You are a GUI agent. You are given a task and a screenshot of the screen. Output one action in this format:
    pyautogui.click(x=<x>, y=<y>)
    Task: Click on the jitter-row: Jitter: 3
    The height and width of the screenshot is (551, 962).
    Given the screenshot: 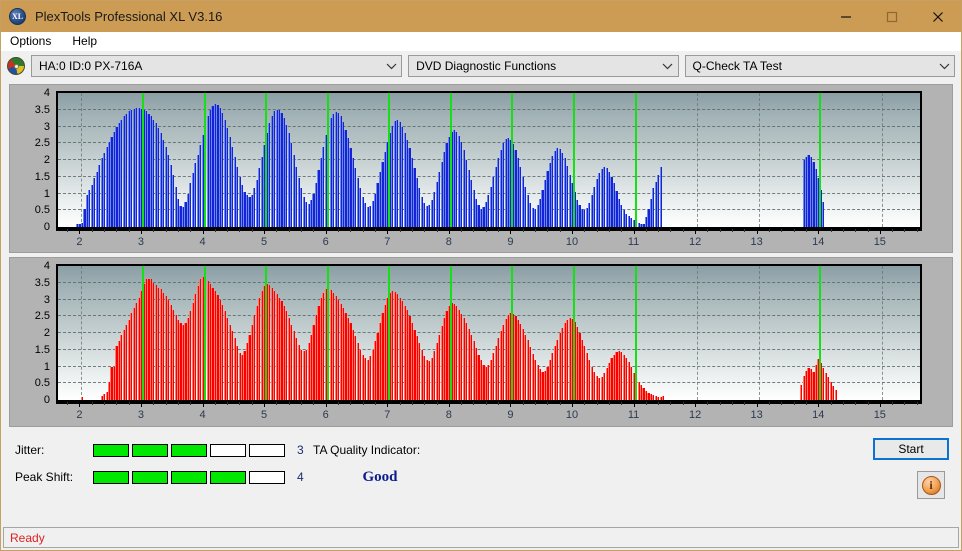 What is the action you would take?
    pyautogui.click(x=159, y=450)
    